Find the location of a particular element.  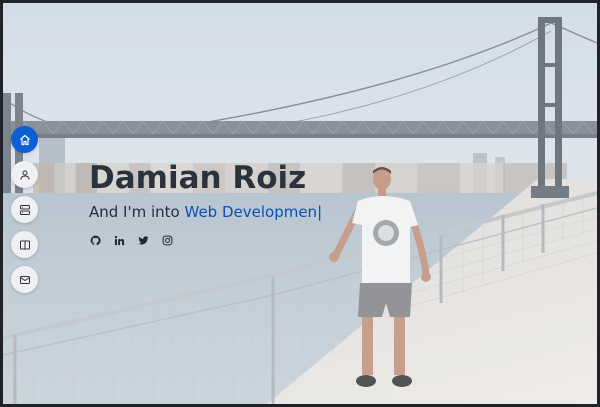

book-icon is located at coordinates (24, 244).